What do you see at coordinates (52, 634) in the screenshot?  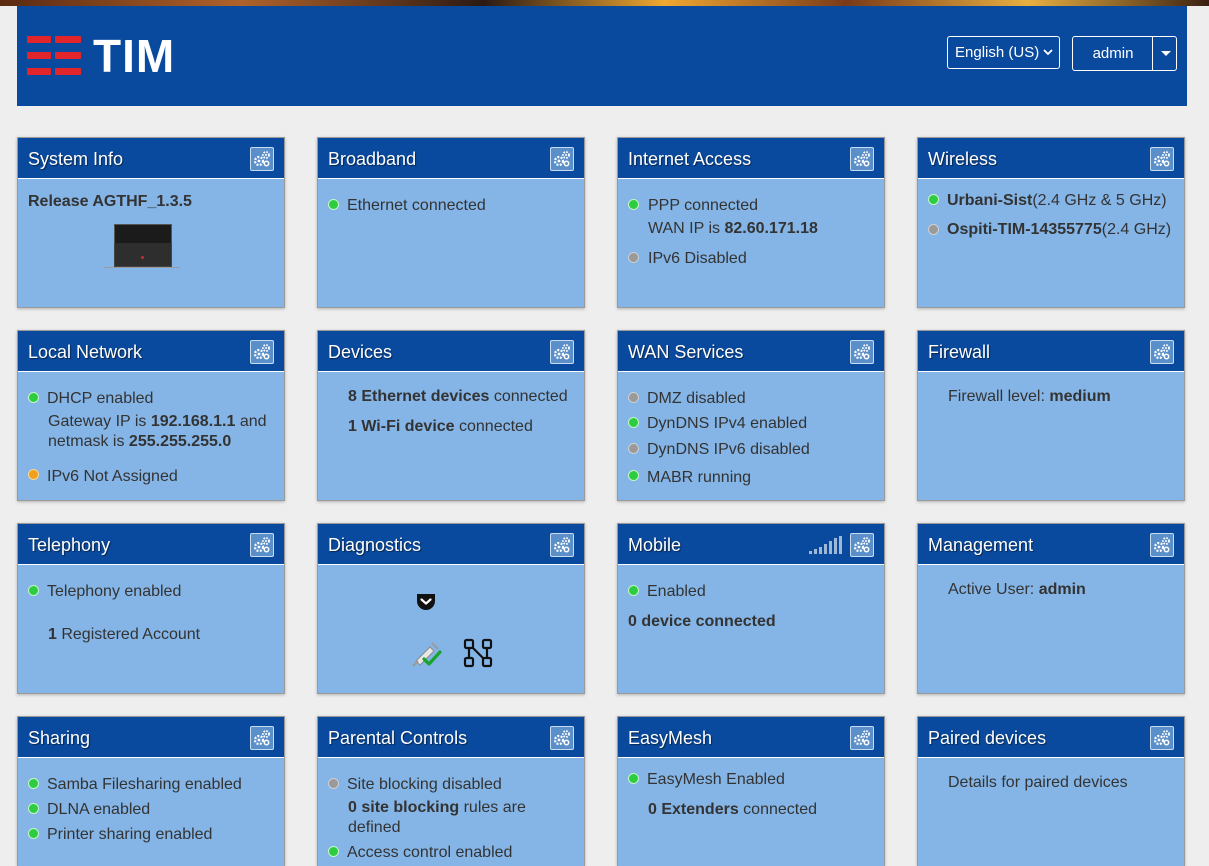 I see `registered-accounts-count: 1` at bounding box center [52, 634].